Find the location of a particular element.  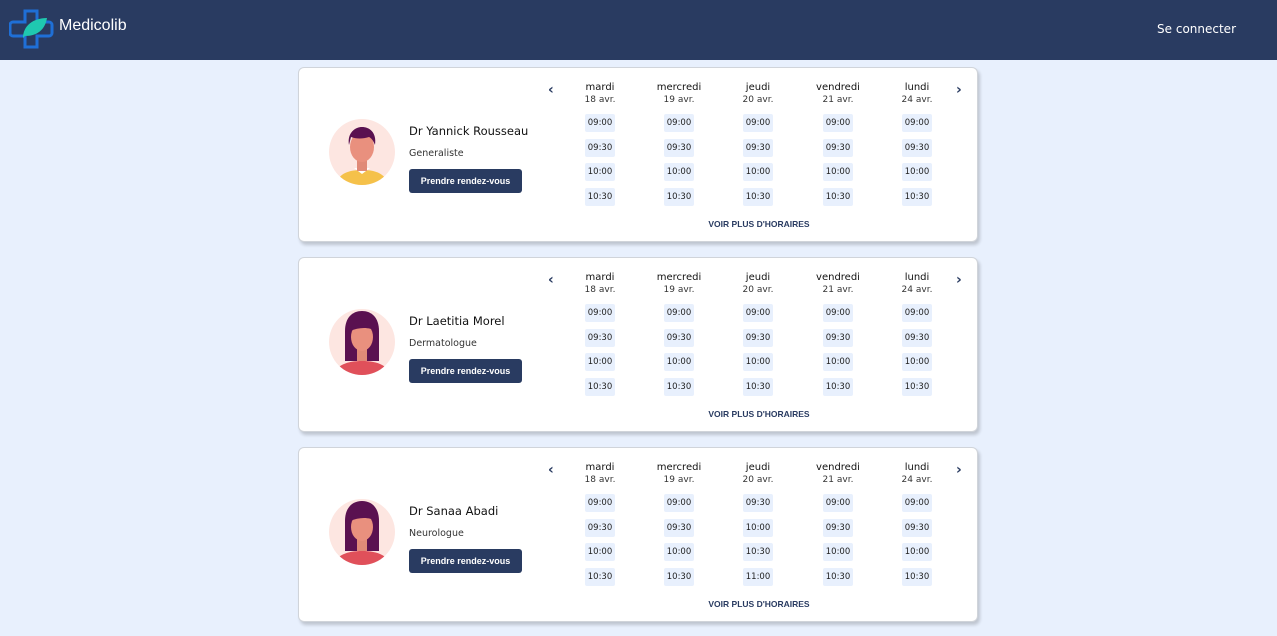

login-link: Se connecter is located at coordinates (1196, 29).